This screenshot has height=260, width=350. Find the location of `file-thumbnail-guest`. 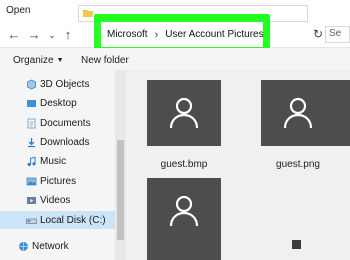

file-thumbnail-guest is located at coordinates (184, 219).